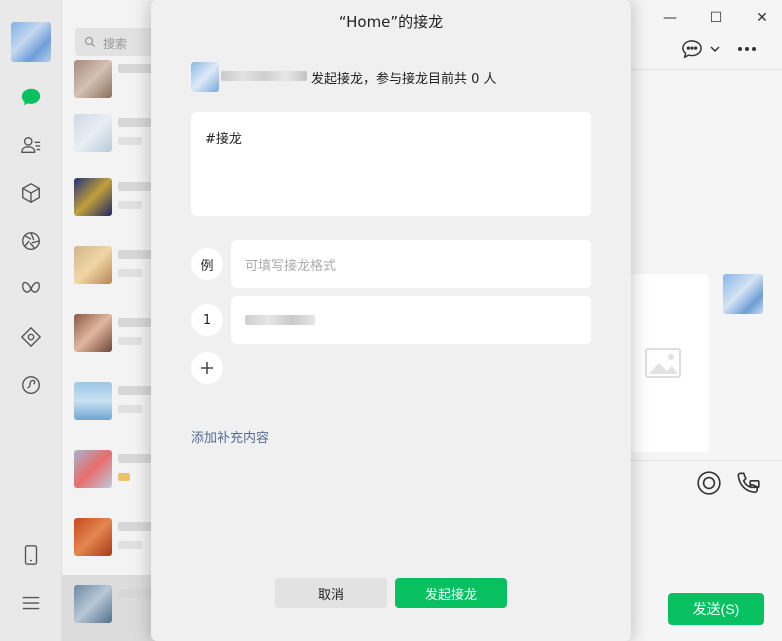  Describe the element at coordinates (748, 483) in the screenshot. I see `call-icon` at that location.